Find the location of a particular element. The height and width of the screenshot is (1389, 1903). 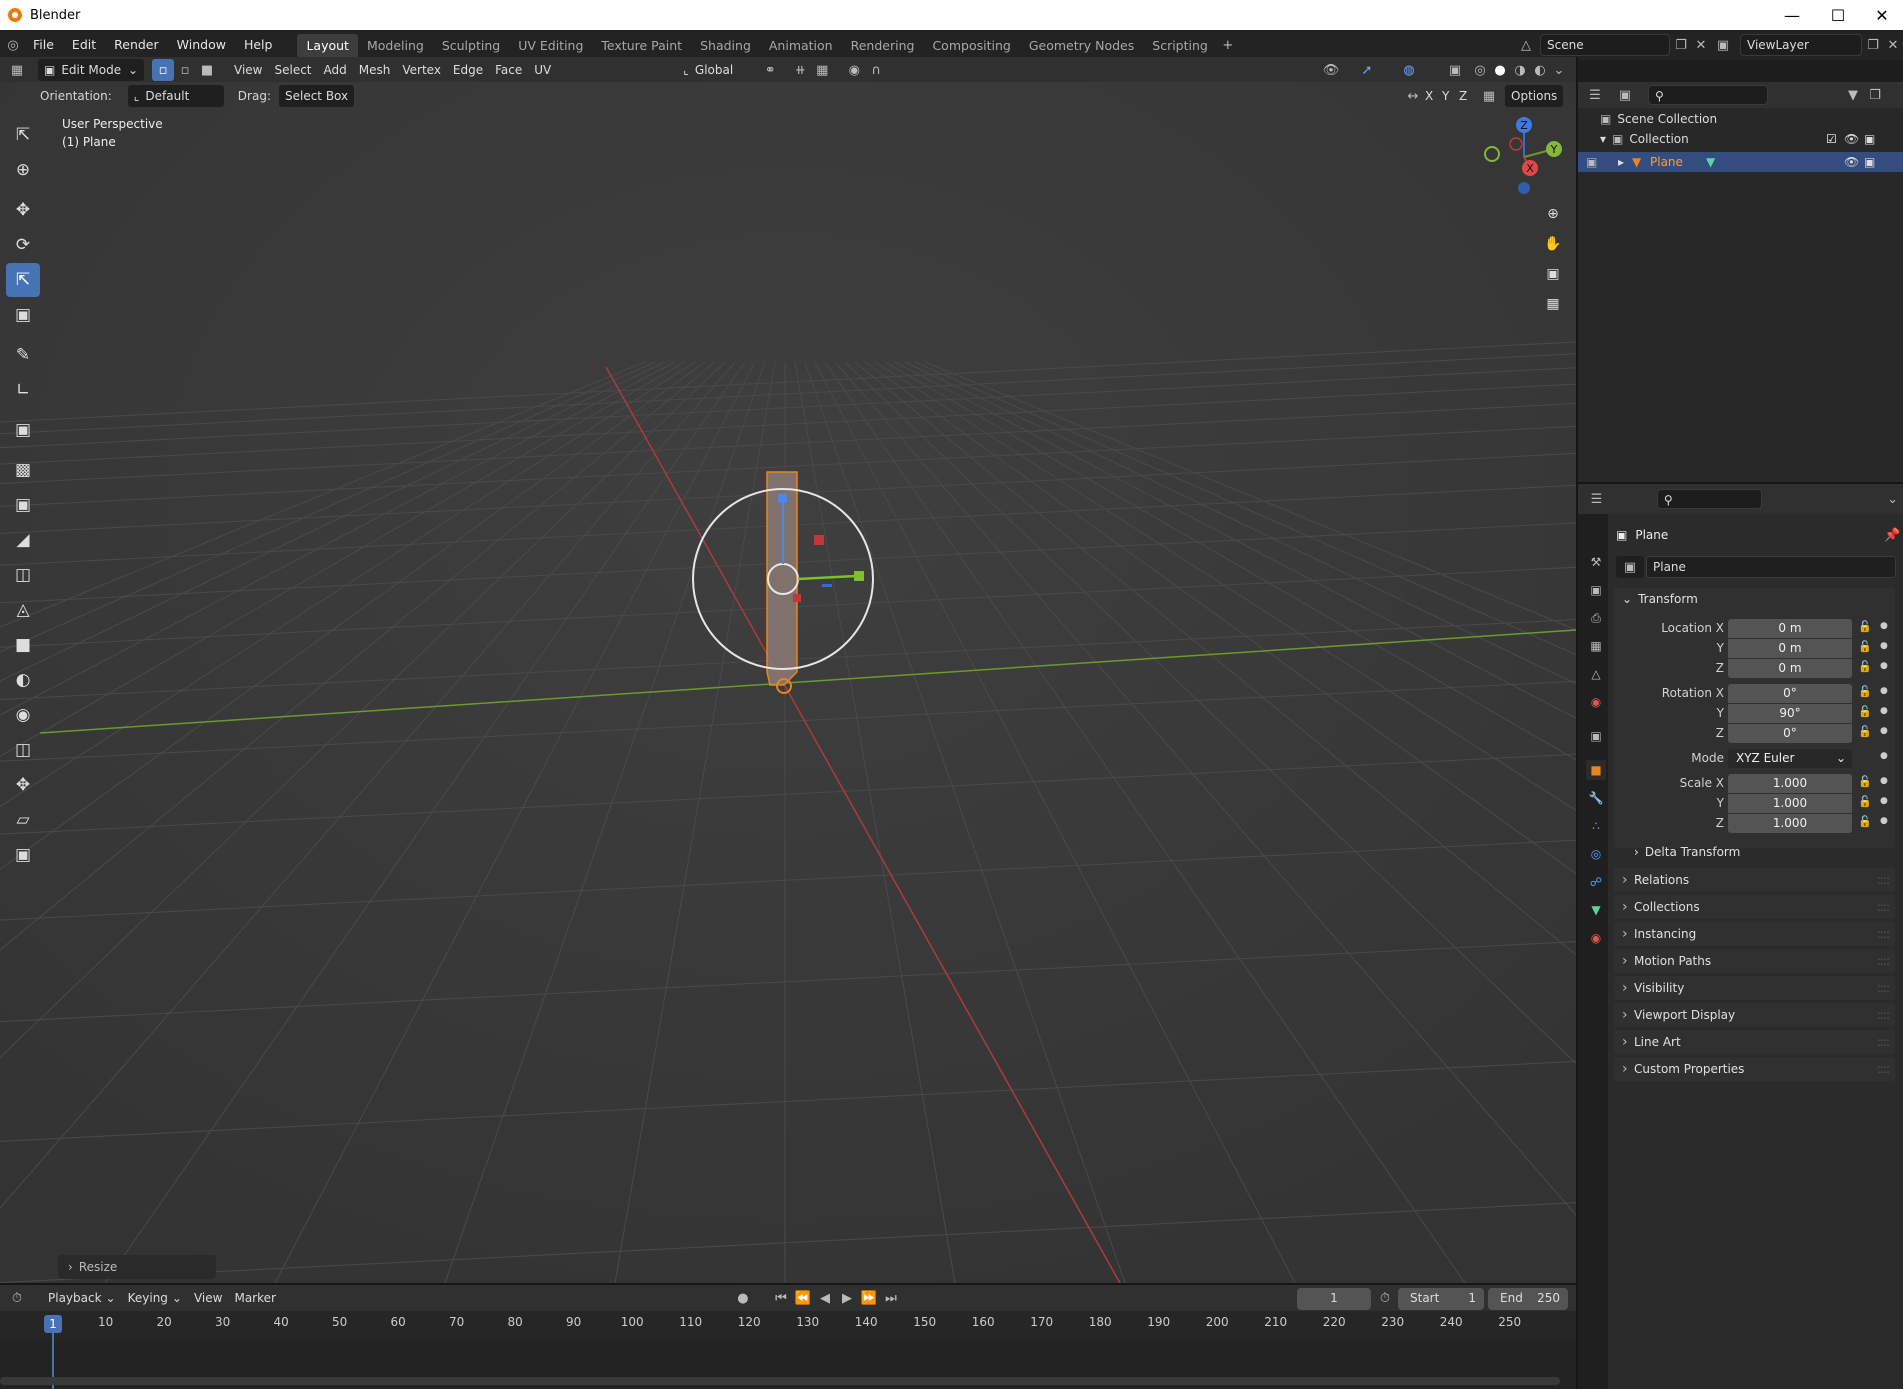

perspective-grid-icon: ▦ is located at coordinates (1553, 304).